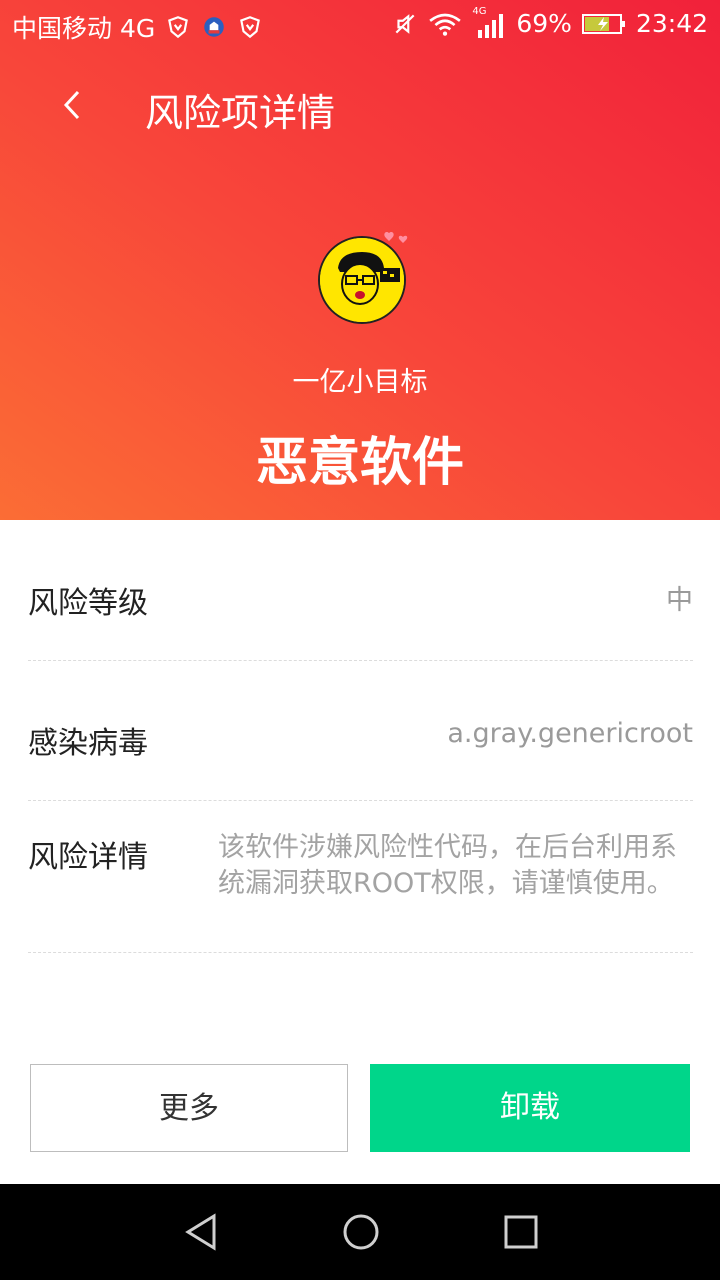 The height and width of the screenshot is (1280, 720). I want to click on uninstall-button: 卸载, so click(530, 1108).